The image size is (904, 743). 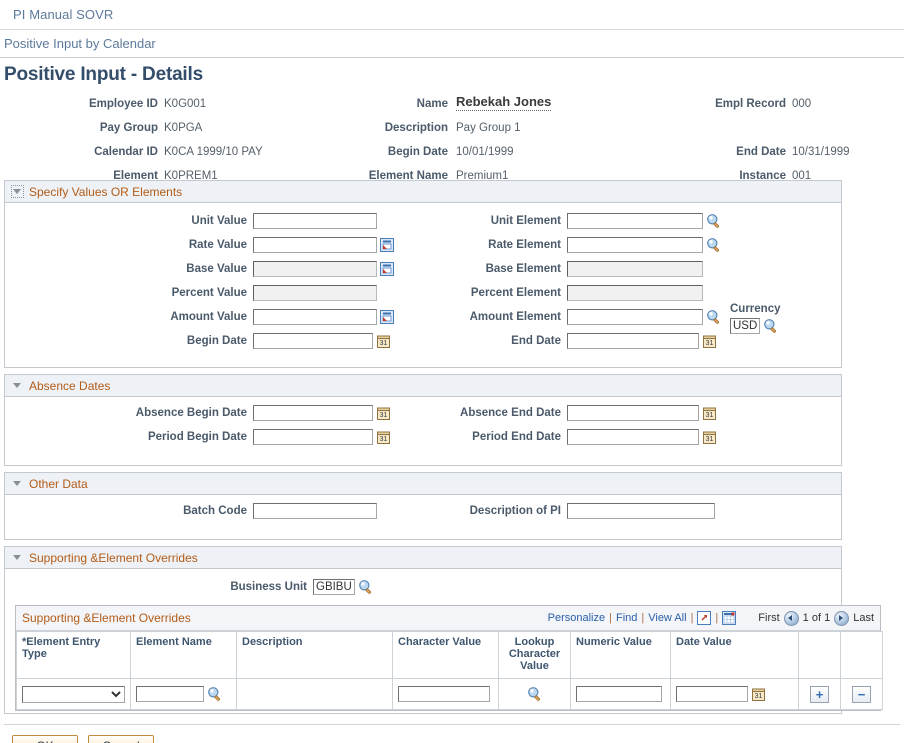 I want to click on input-date-value, so click(x=712, y=694).